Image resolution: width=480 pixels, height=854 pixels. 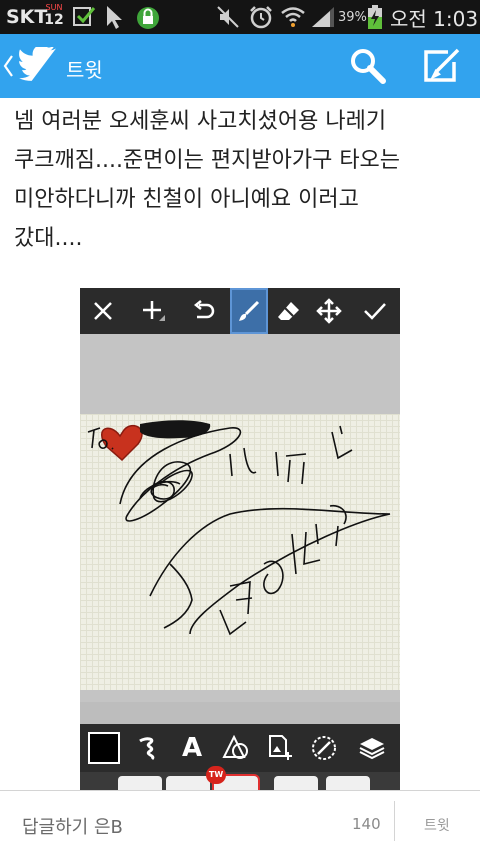 I want to click on reply-bar: 답글하기 은B 140 트윗, so click(x=240, y=822).